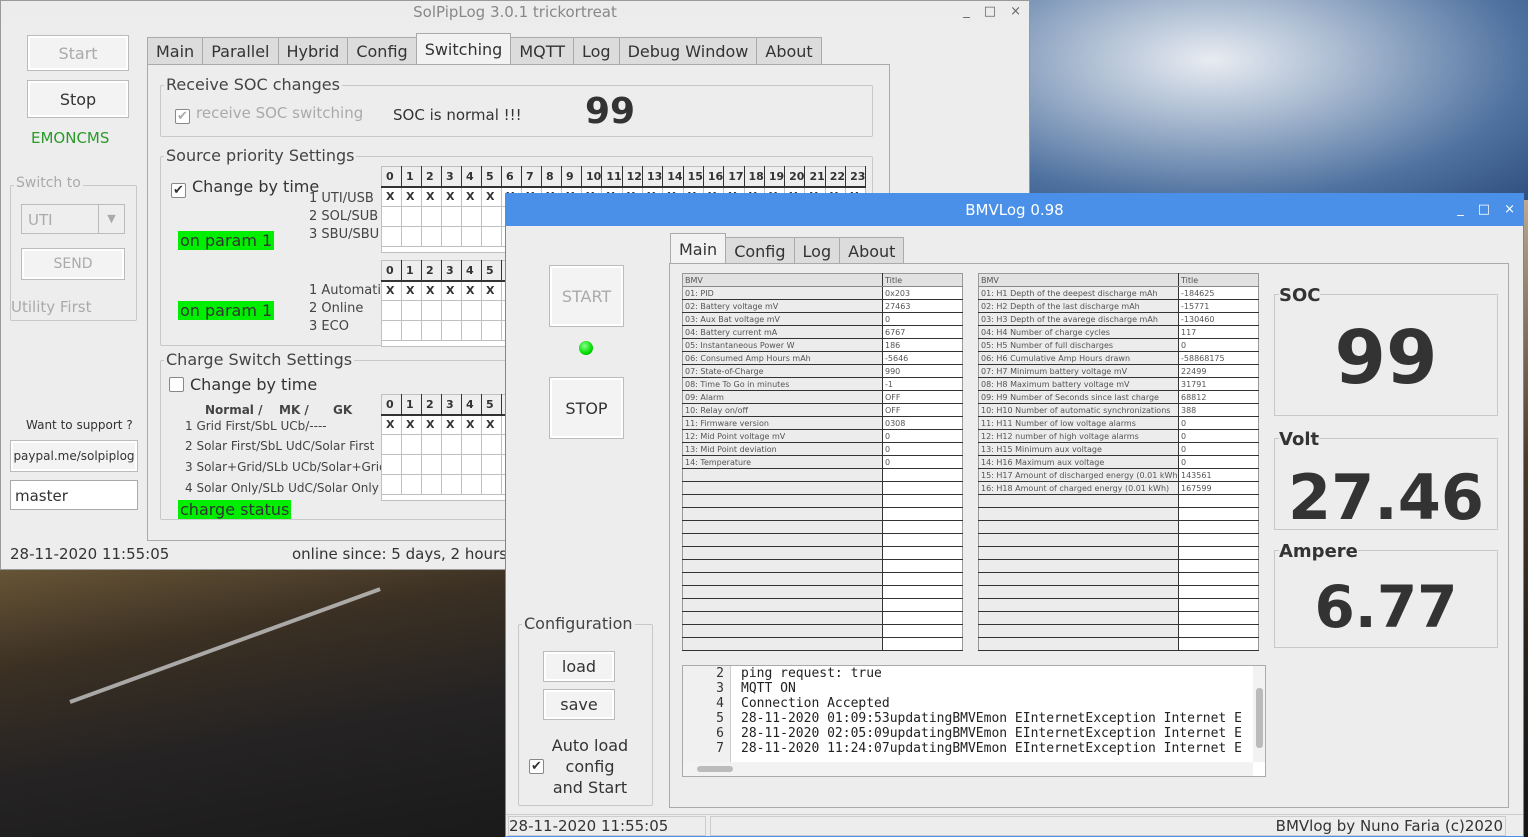 This screenshot has width=1528, height=837. What do you see at coordinates (715, 769) in the screenshot?
I see `scroll-thumb` at bounding box center [715, 769].